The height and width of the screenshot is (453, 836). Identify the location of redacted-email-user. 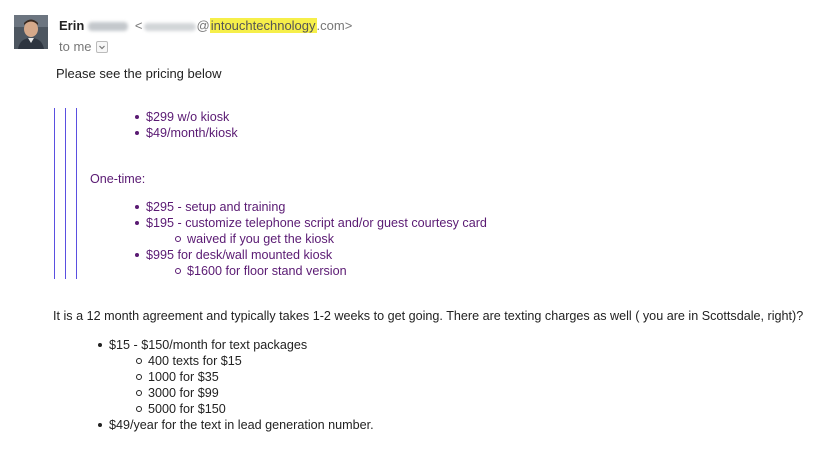
(169, 26).